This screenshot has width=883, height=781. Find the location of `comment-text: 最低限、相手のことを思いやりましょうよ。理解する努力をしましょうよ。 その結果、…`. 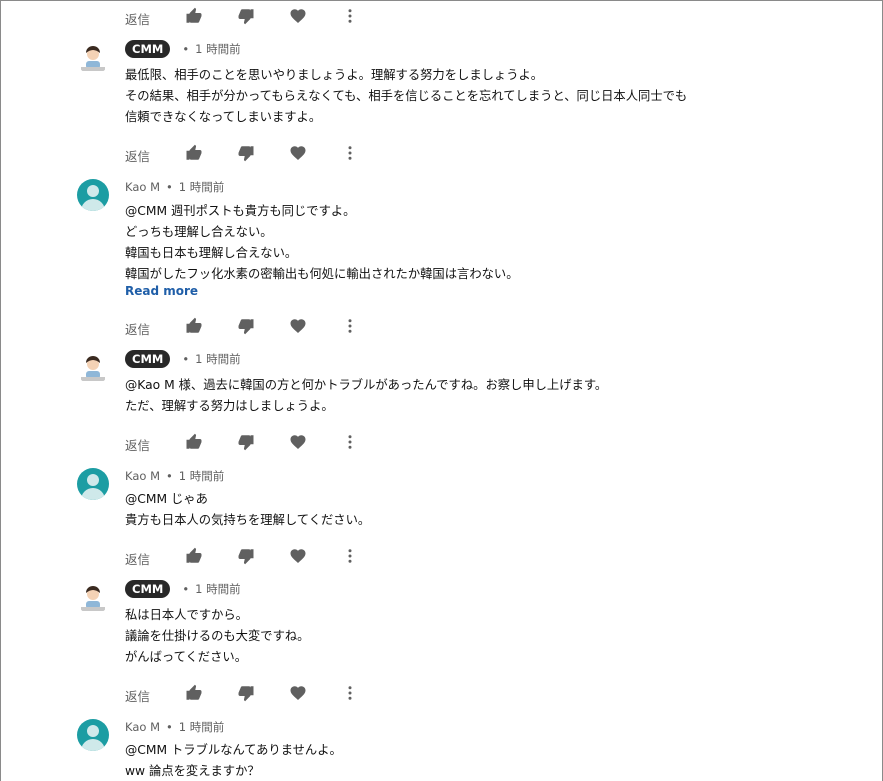

comment-text: 最低限、相手のことを思いやりましょうよ。理解する努力をしましょうよ。 その結果、… is located at coordinates (406, 96).